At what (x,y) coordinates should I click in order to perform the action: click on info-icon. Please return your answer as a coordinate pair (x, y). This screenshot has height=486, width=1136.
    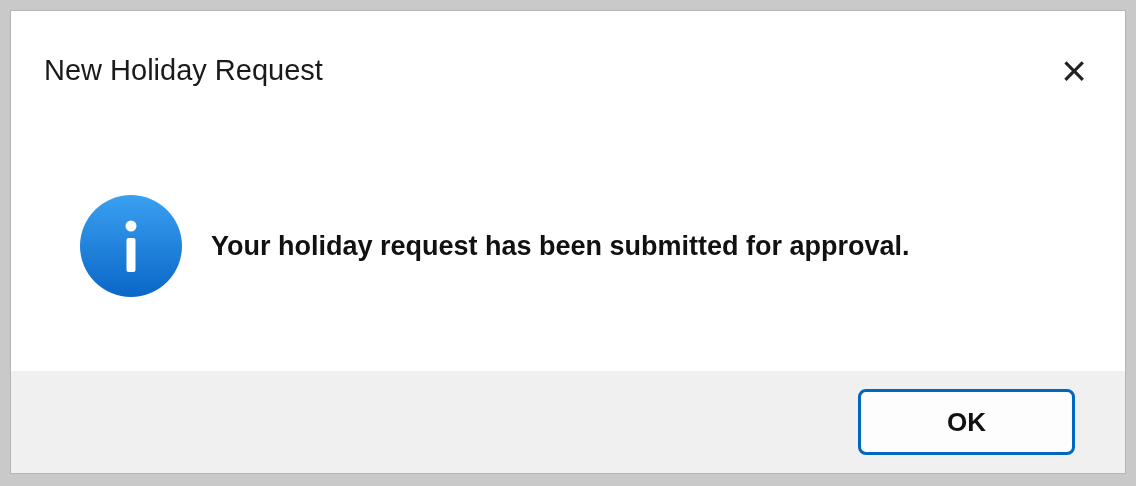
    Looking at the image, I should click on (131, 246).